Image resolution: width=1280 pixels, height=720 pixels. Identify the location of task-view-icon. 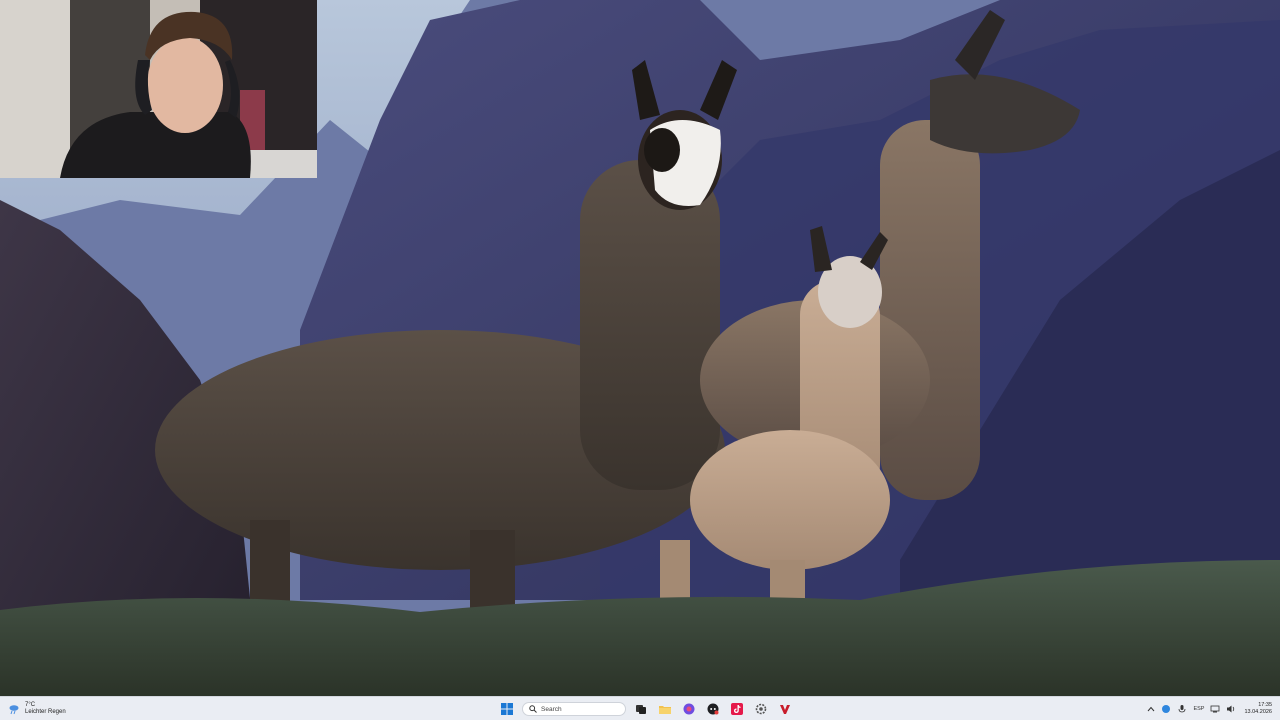
(641, 709).